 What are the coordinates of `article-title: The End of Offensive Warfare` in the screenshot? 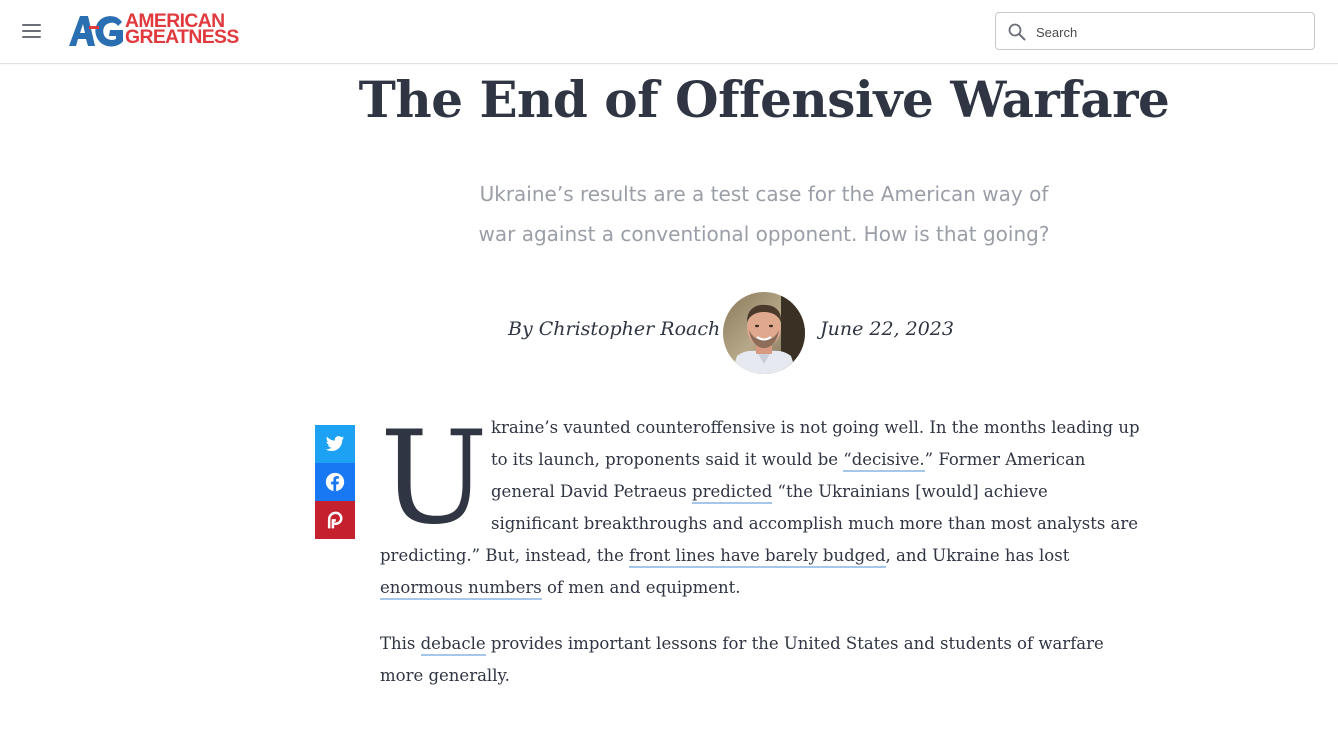 It's located at (764, 99).